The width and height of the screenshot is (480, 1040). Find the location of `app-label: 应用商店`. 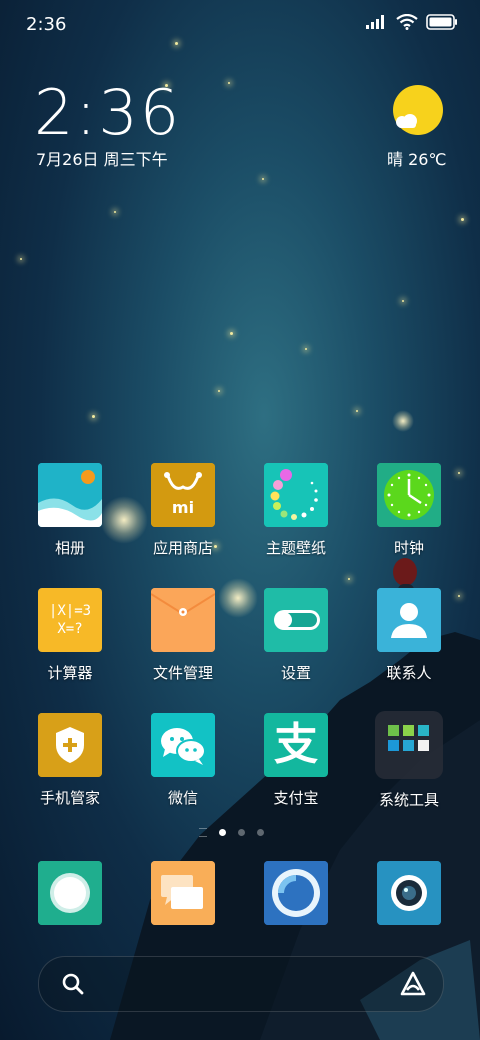

app-label: 应用商店 is located at coordinates (182, 548).